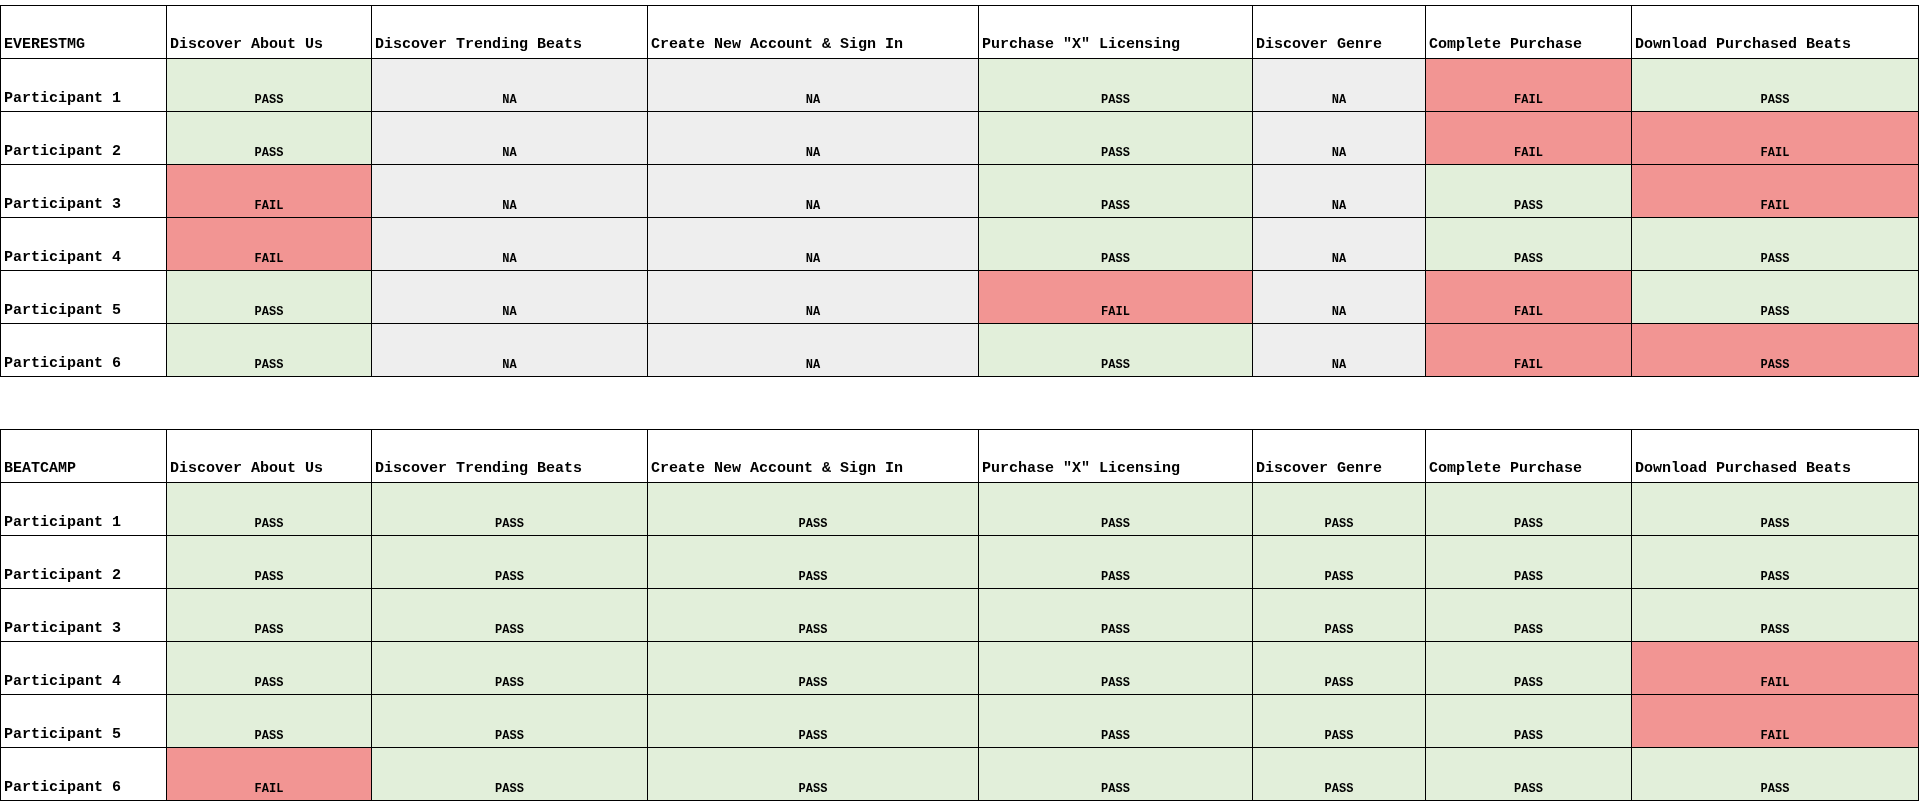 Image resolution: width=1920 pixels, height=806 pixels. What do you see at coordinates (83, 32) in the screenshot?
I see `table-title: EVERESTMG` at bounding box center [83, 32].